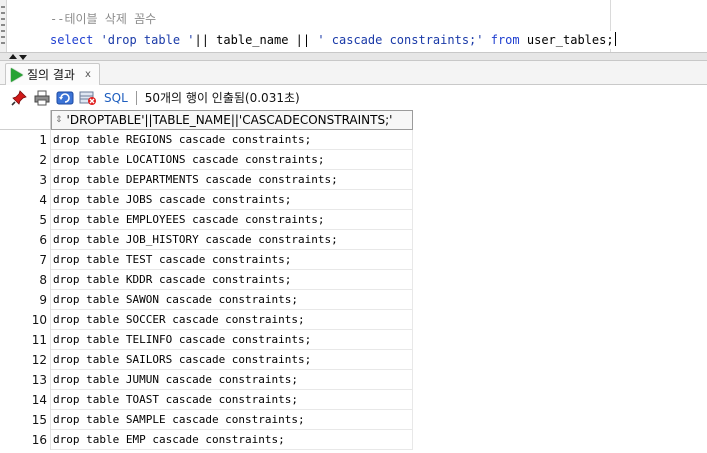 The height and width of the screenshot is (453, 707). I want to click on editor-gutter, so click(3, 26).